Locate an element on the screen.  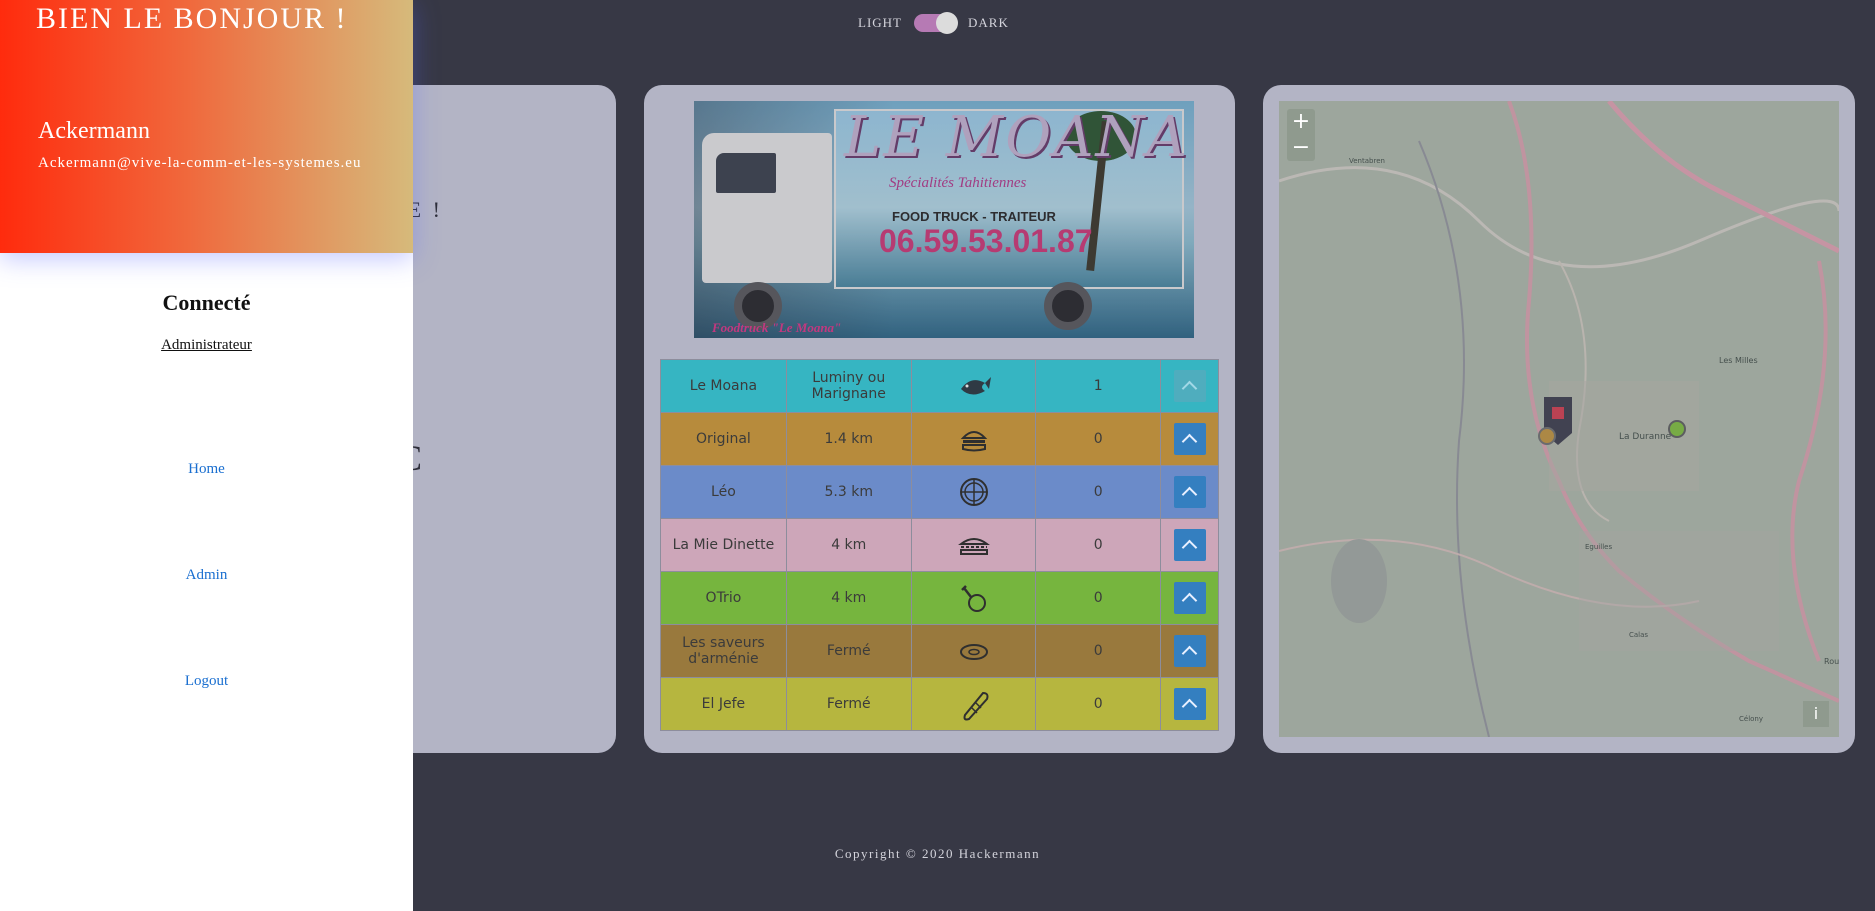
theme-switch is located at coordinates (936, 23).